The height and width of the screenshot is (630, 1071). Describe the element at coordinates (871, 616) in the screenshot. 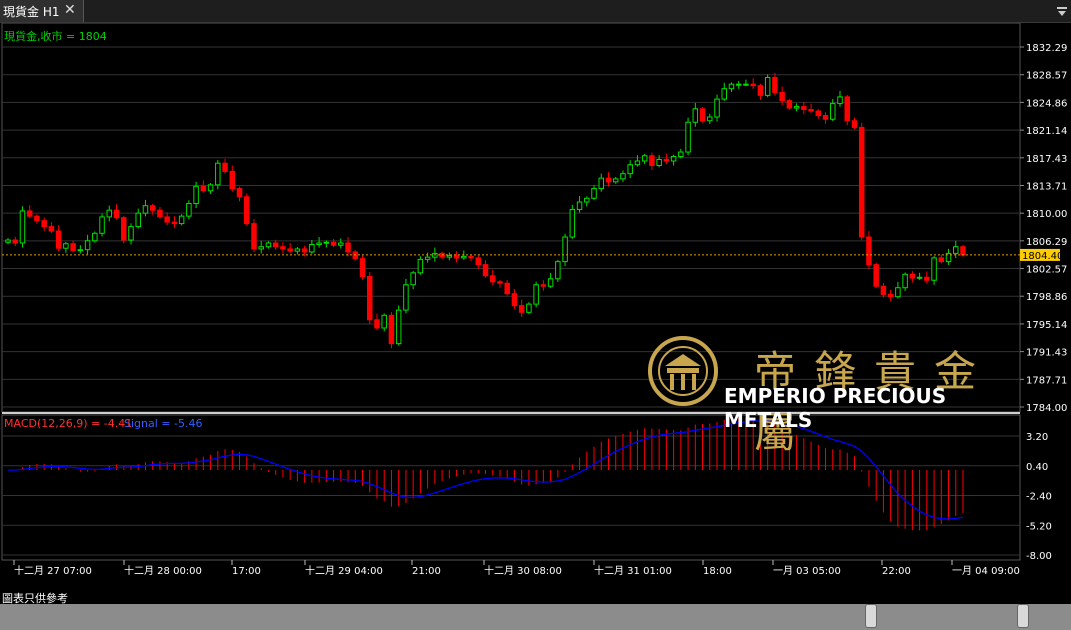

I see `scroll-handle-left` at that location.